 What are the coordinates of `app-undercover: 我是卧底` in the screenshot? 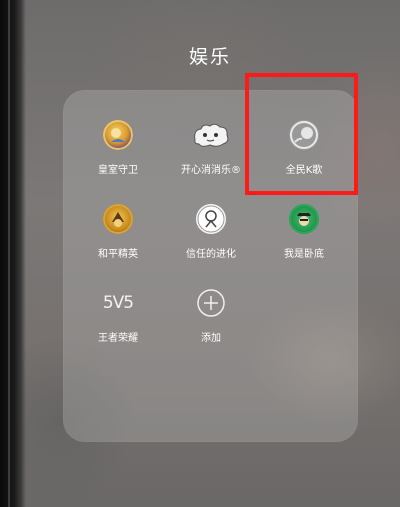 It's located at (304, 232).